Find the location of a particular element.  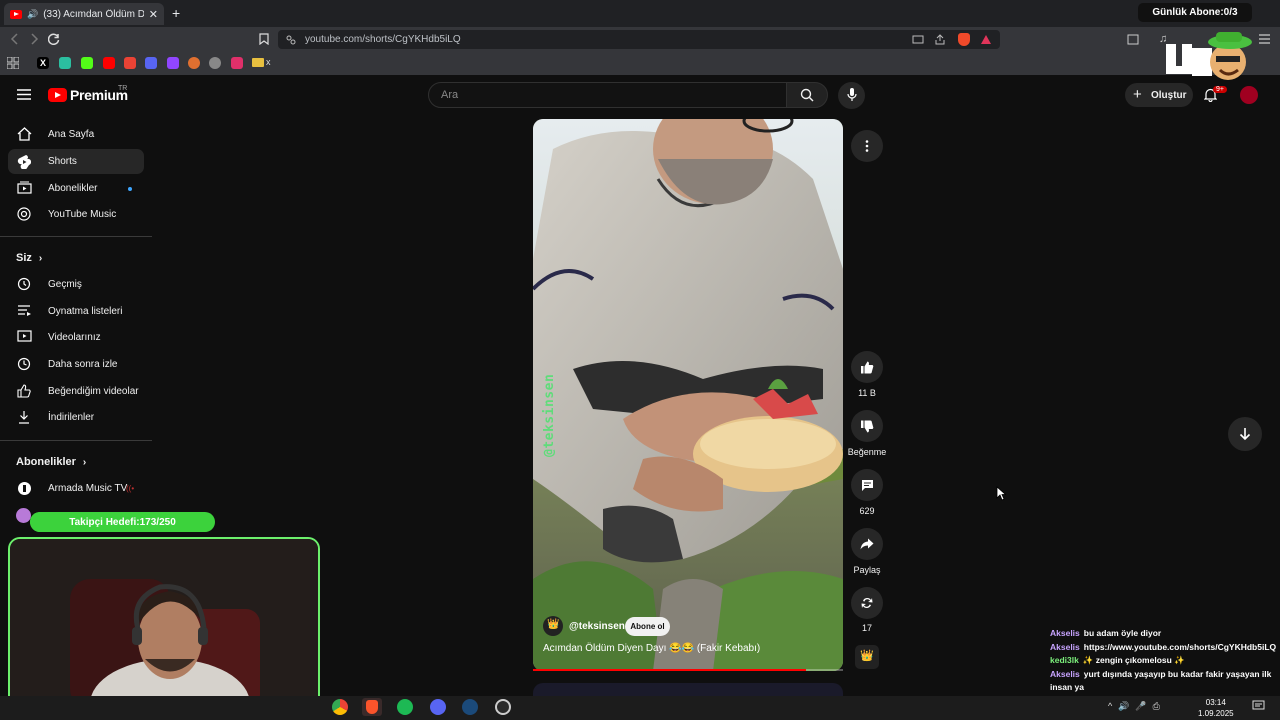

sound-thumbnail: 👑 is located at coordinates (867, 657).